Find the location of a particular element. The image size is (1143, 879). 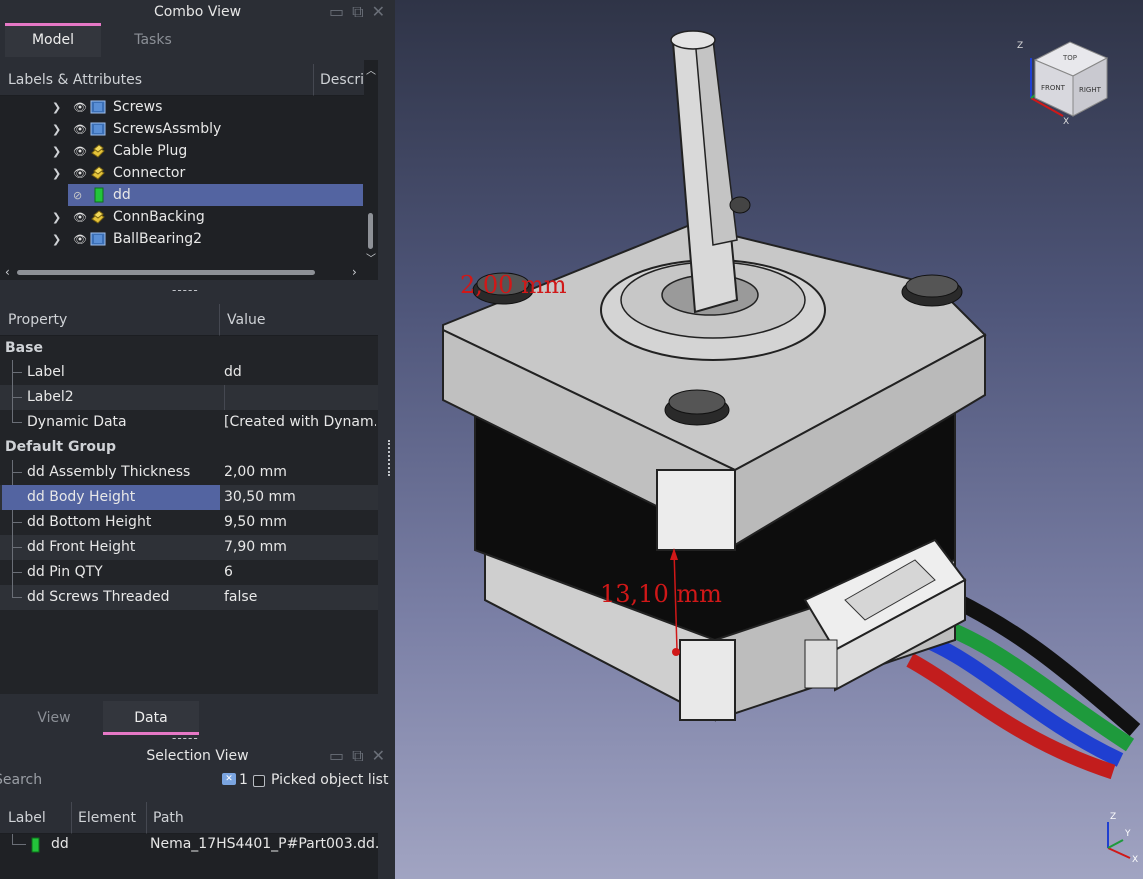

shaft-tip is located at coordinates (693, 40).